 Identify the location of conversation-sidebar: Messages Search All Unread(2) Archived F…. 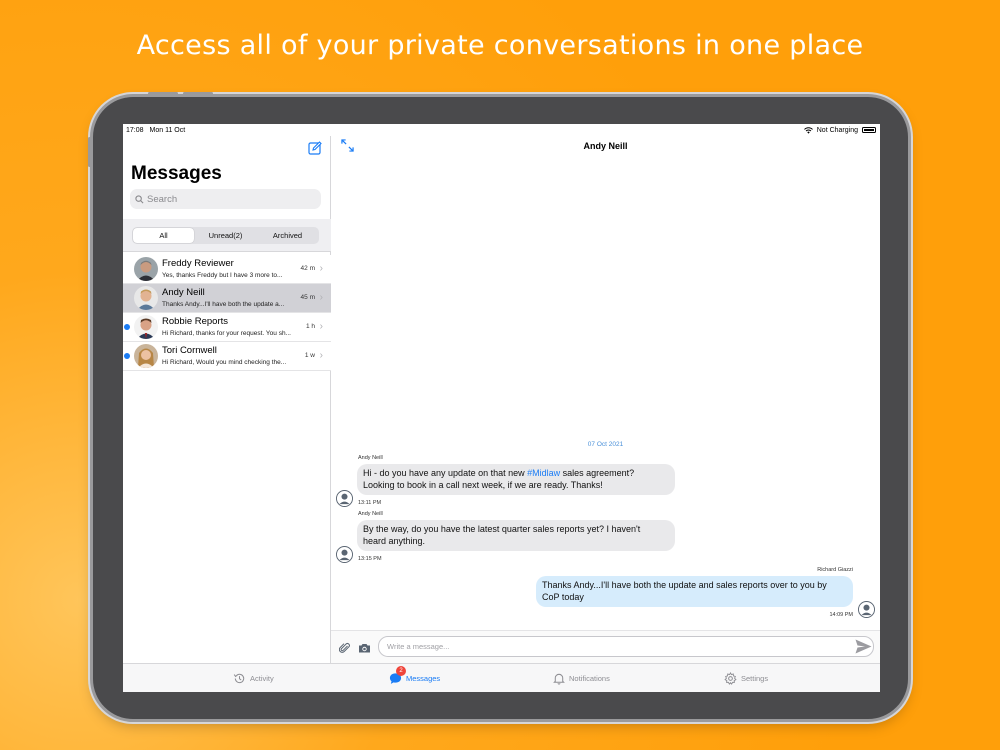
(227, 399).